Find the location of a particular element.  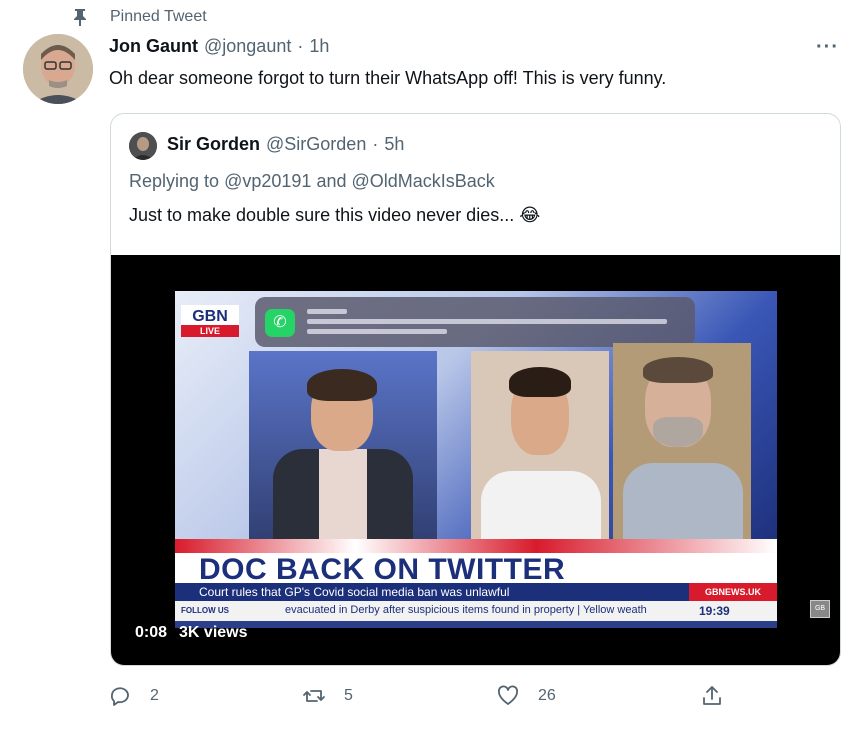

video-stats: 0:08 3K views is located at coordinates (191, 633).